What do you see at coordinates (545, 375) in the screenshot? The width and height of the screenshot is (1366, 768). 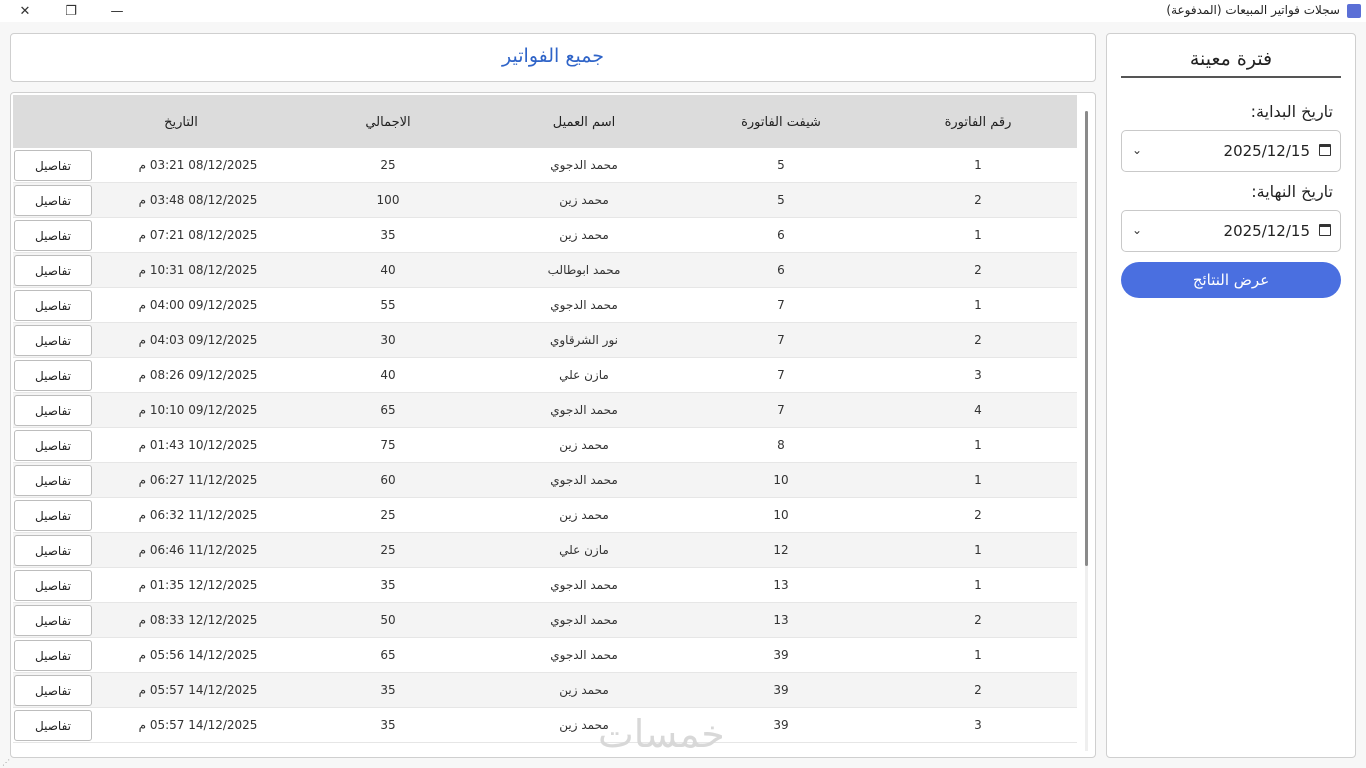 I see `table-row: 3 7 مازن علي 40 09/12/2025 08:26 م تفاصيل` at bounding box center [545, 375].